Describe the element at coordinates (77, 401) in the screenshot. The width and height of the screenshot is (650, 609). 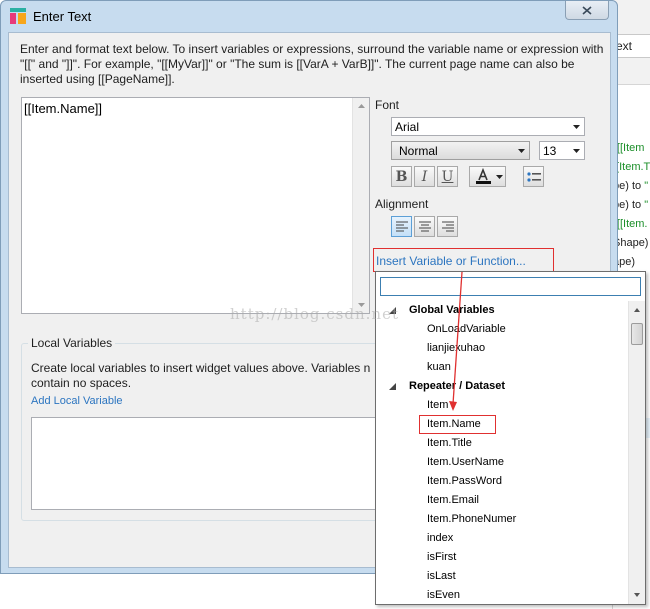
I see `add-local-variable-link: Add Local Variable` at that location.